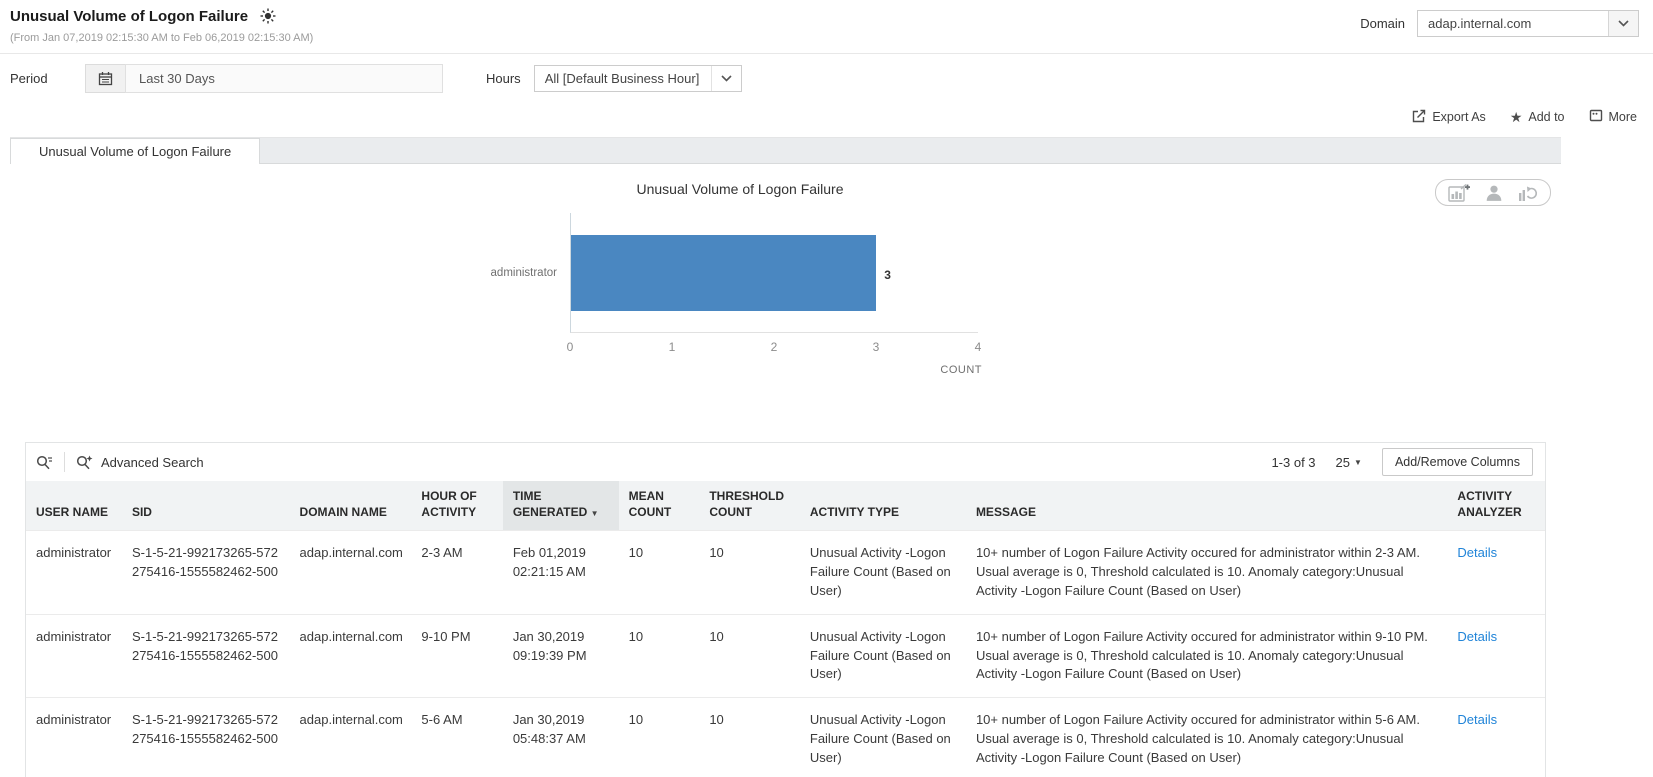 Image resolution: width=1653 pixels, height=777 pixels. Describe the element at coordinates (152, 462) in the screenshot. I see `advanced-search-label: Advanced Search` at that location.